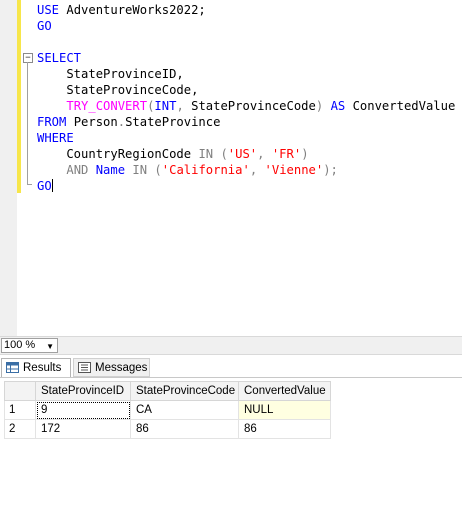  I want to click on code-line: FROM Person.StateProvince, so click(246, 122).